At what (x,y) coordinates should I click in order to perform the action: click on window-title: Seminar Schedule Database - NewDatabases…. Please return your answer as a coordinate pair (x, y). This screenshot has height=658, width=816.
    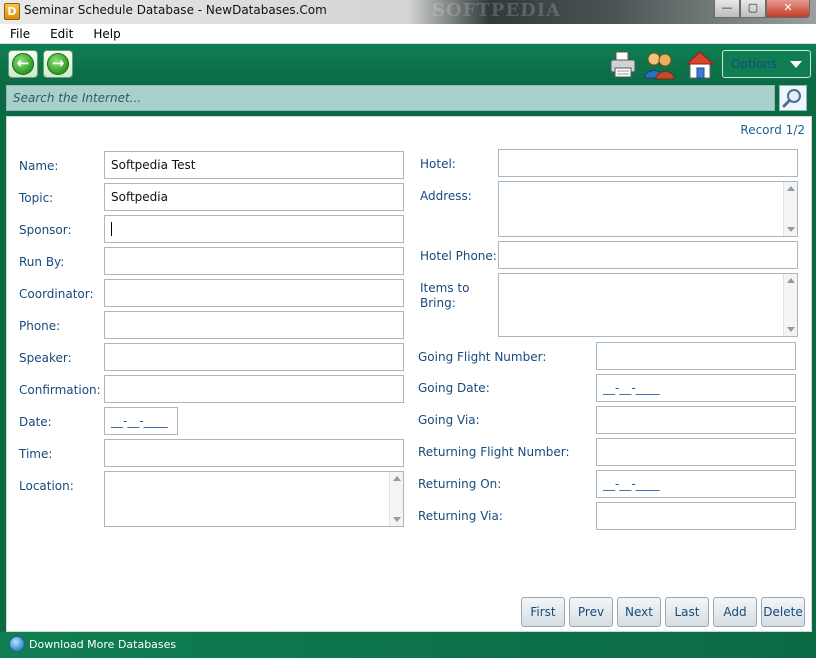
    Looking at the image, I should click on (175, 10).